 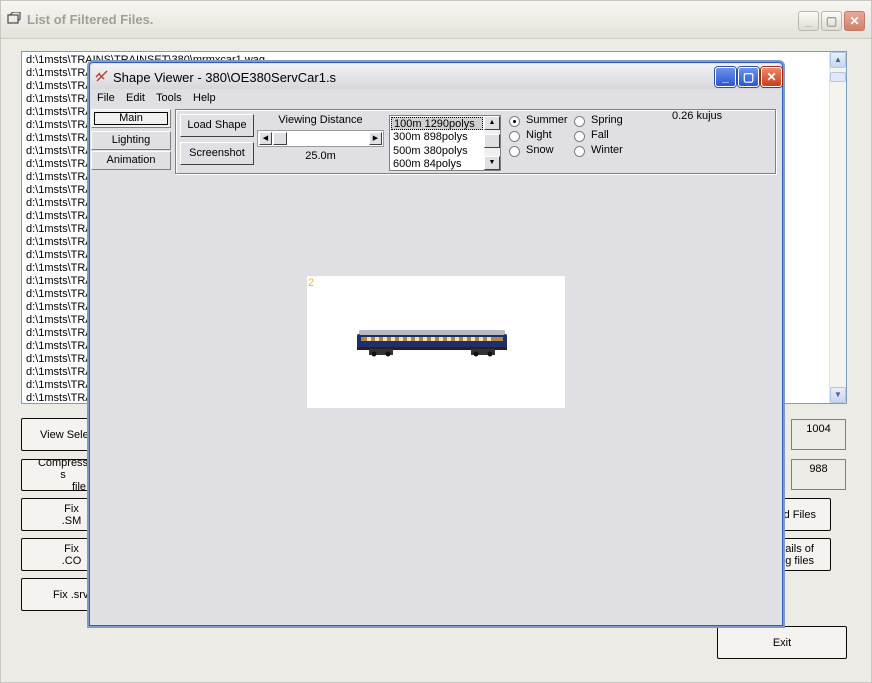 What do you see at coordinates (56, 594) in the screenshot?
I see `fix-srv-button: Fix .srv` at bounding box center [56, 594].